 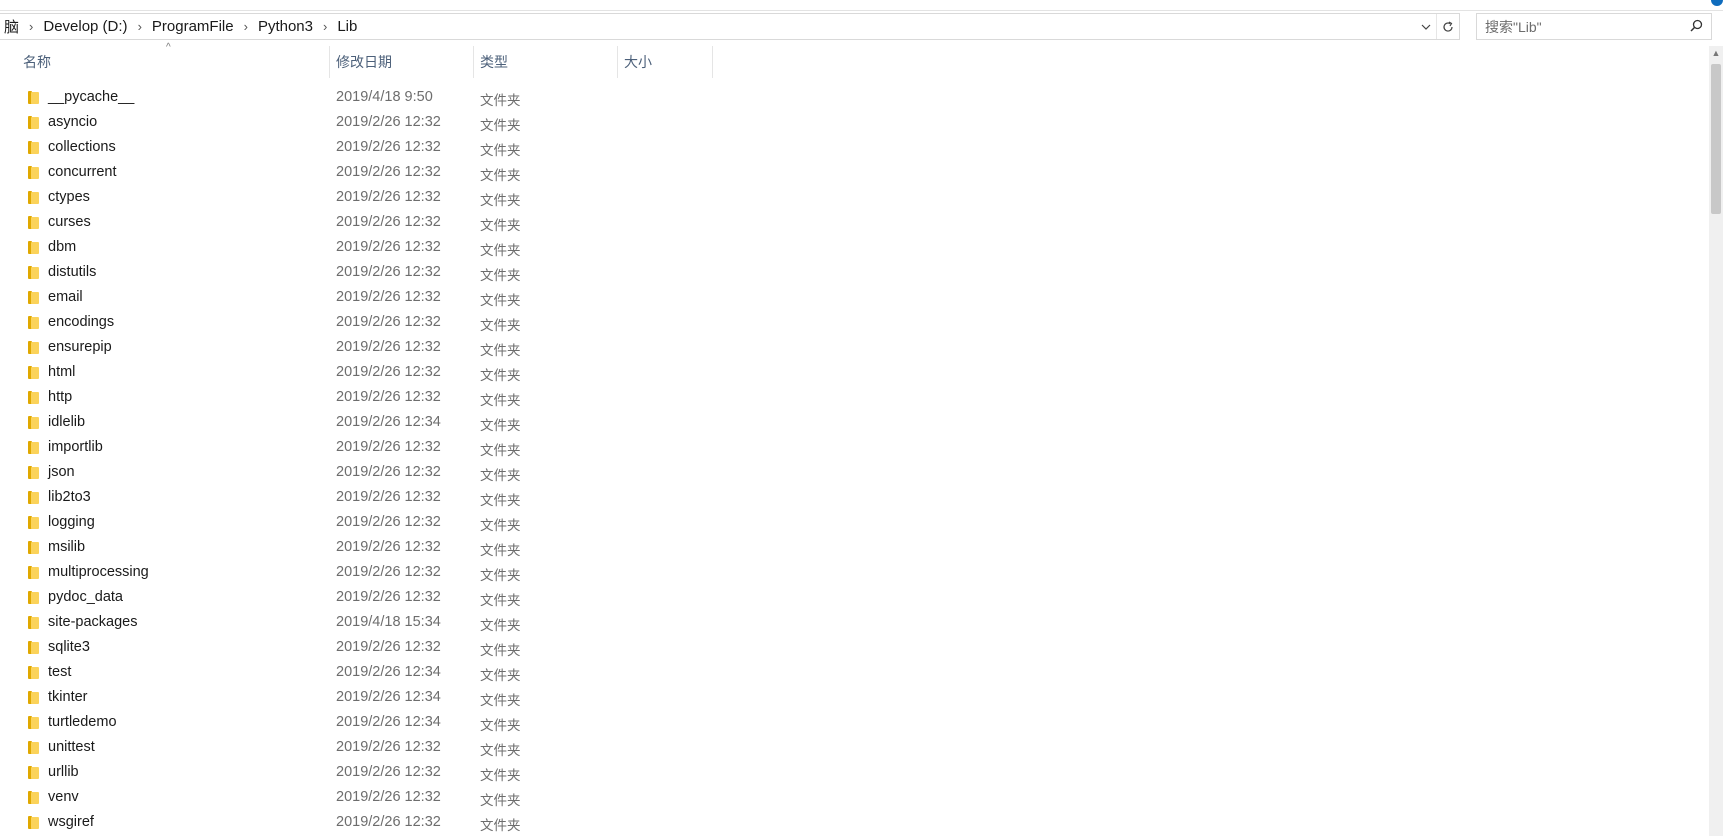 I want to click on list-item: site-packages 2019/4/18 15:34 文件夹, so click(x=850, y=623).